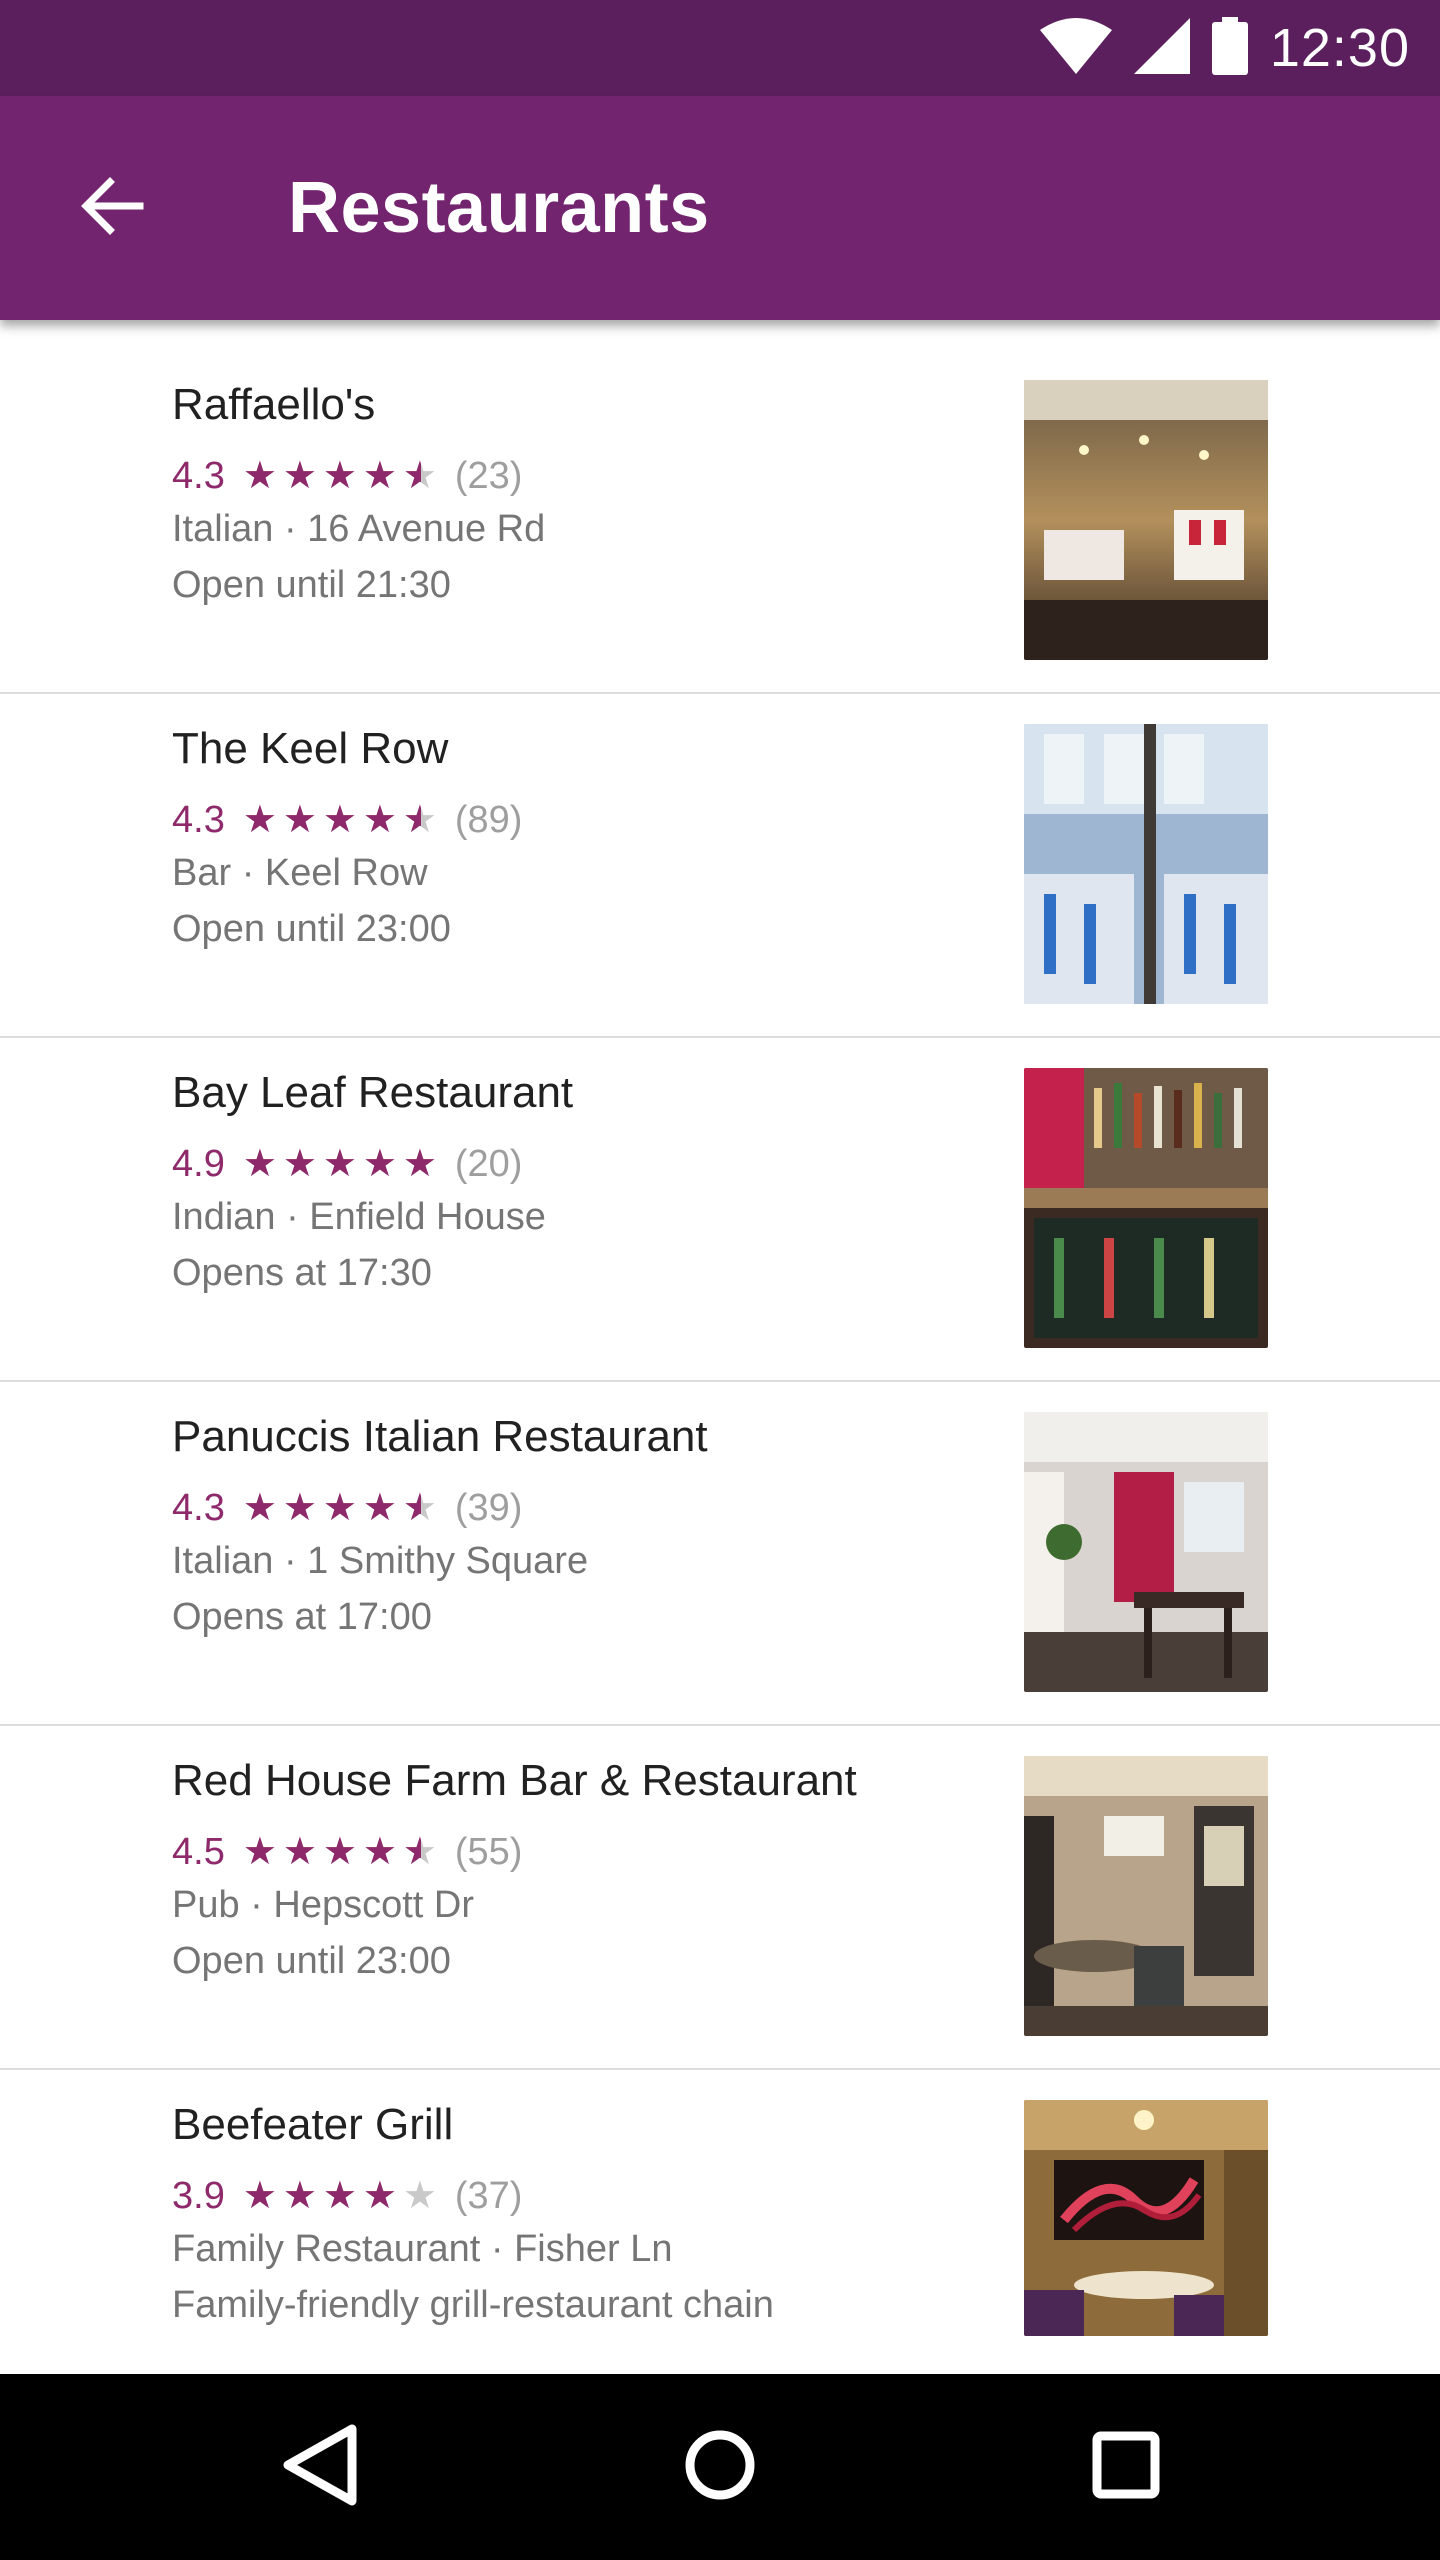 Image resolution: width=1440 pixels, height=2560 pixels. I want to click on rating-row: 4.9 ★ ★ ★ ★ ★ ★ ★ ★ ★ ★ (20), so click(347, 1164).